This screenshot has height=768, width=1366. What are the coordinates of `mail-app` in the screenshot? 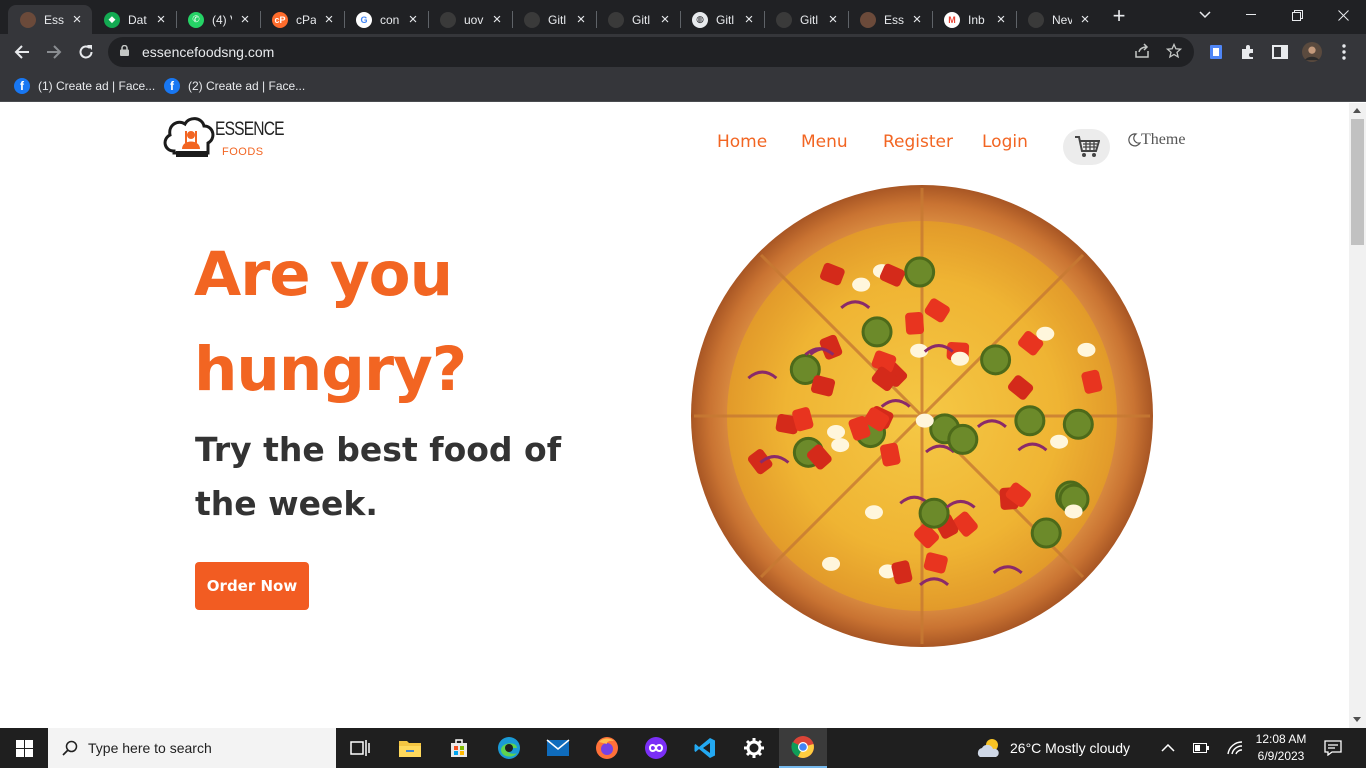 It's located at (558, 748).